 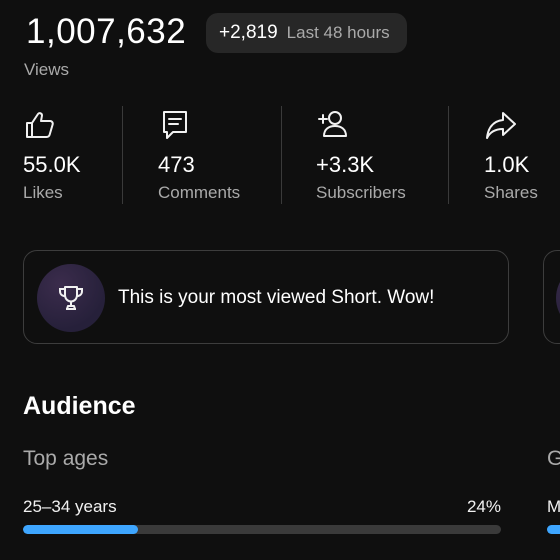 I want to click on trophy-icon, so click(x=71, y=298).